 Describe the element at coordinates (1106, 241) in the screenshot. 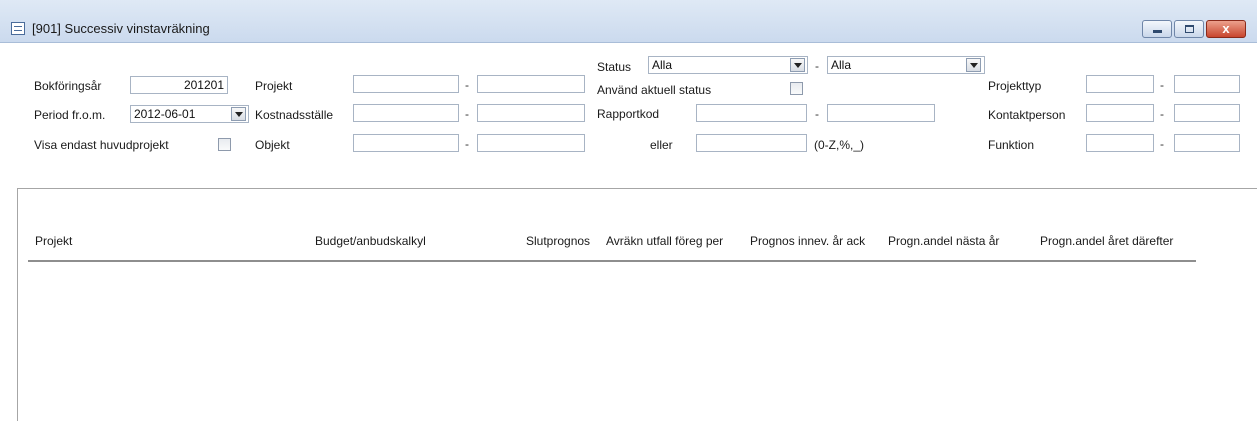

I see `column-header-progn-aret-darefter: Progn.andel året därefter` at that location.